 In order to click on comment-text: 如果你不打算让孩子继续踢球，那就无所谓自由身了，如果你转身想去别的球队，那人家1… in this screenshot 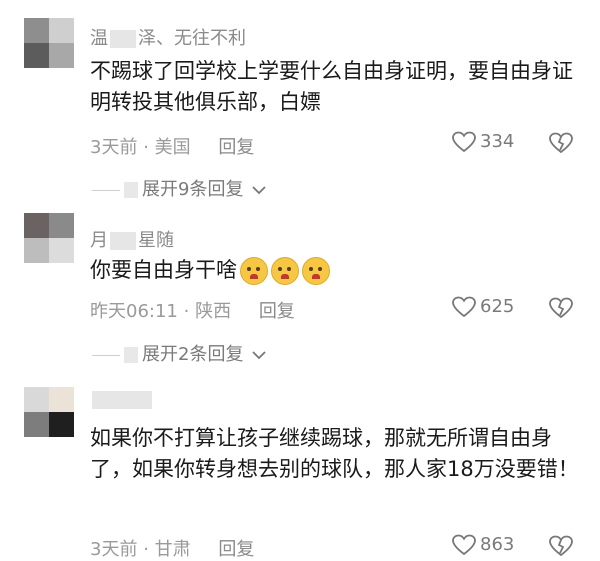, I will do `click(334, 453)`.